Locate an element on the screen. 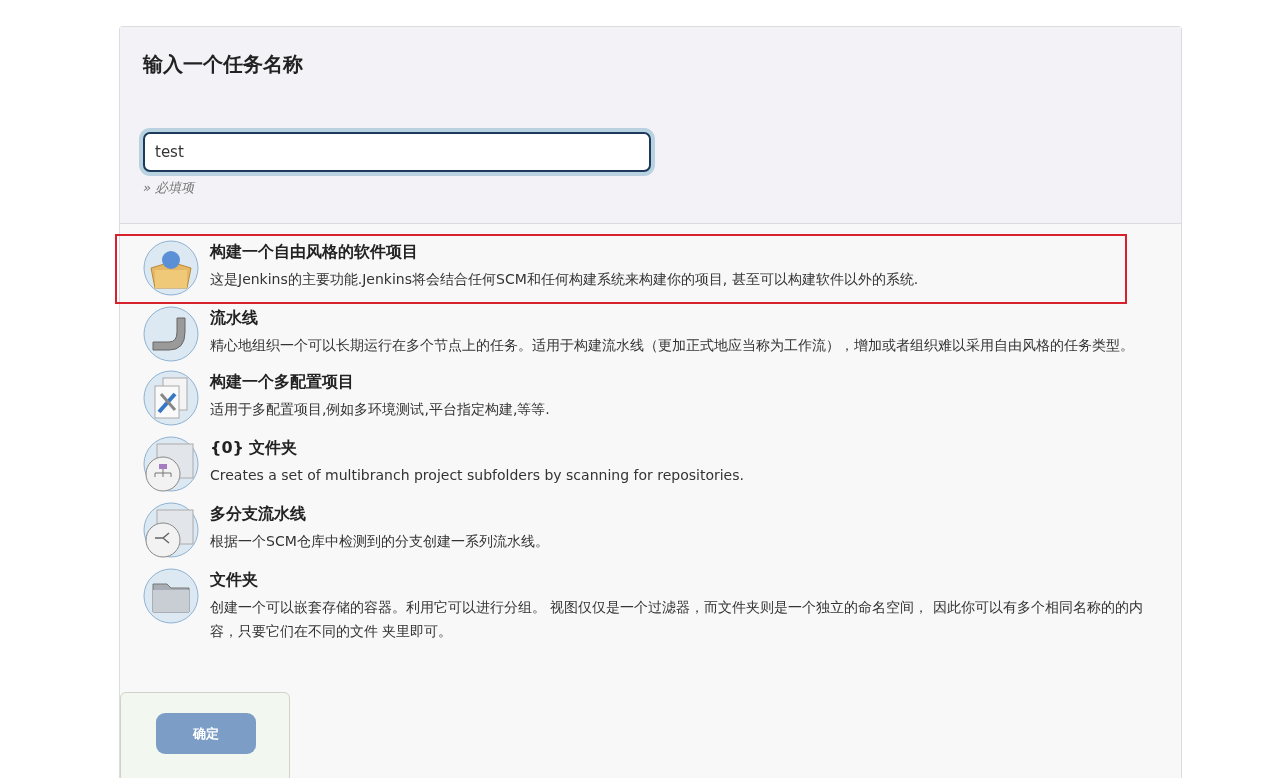 This screenshot has height=778, width=1265. job-type-description: Creates a set of multibranch project subfolders by scanning for repositories. is located at coordinates (477, 475).